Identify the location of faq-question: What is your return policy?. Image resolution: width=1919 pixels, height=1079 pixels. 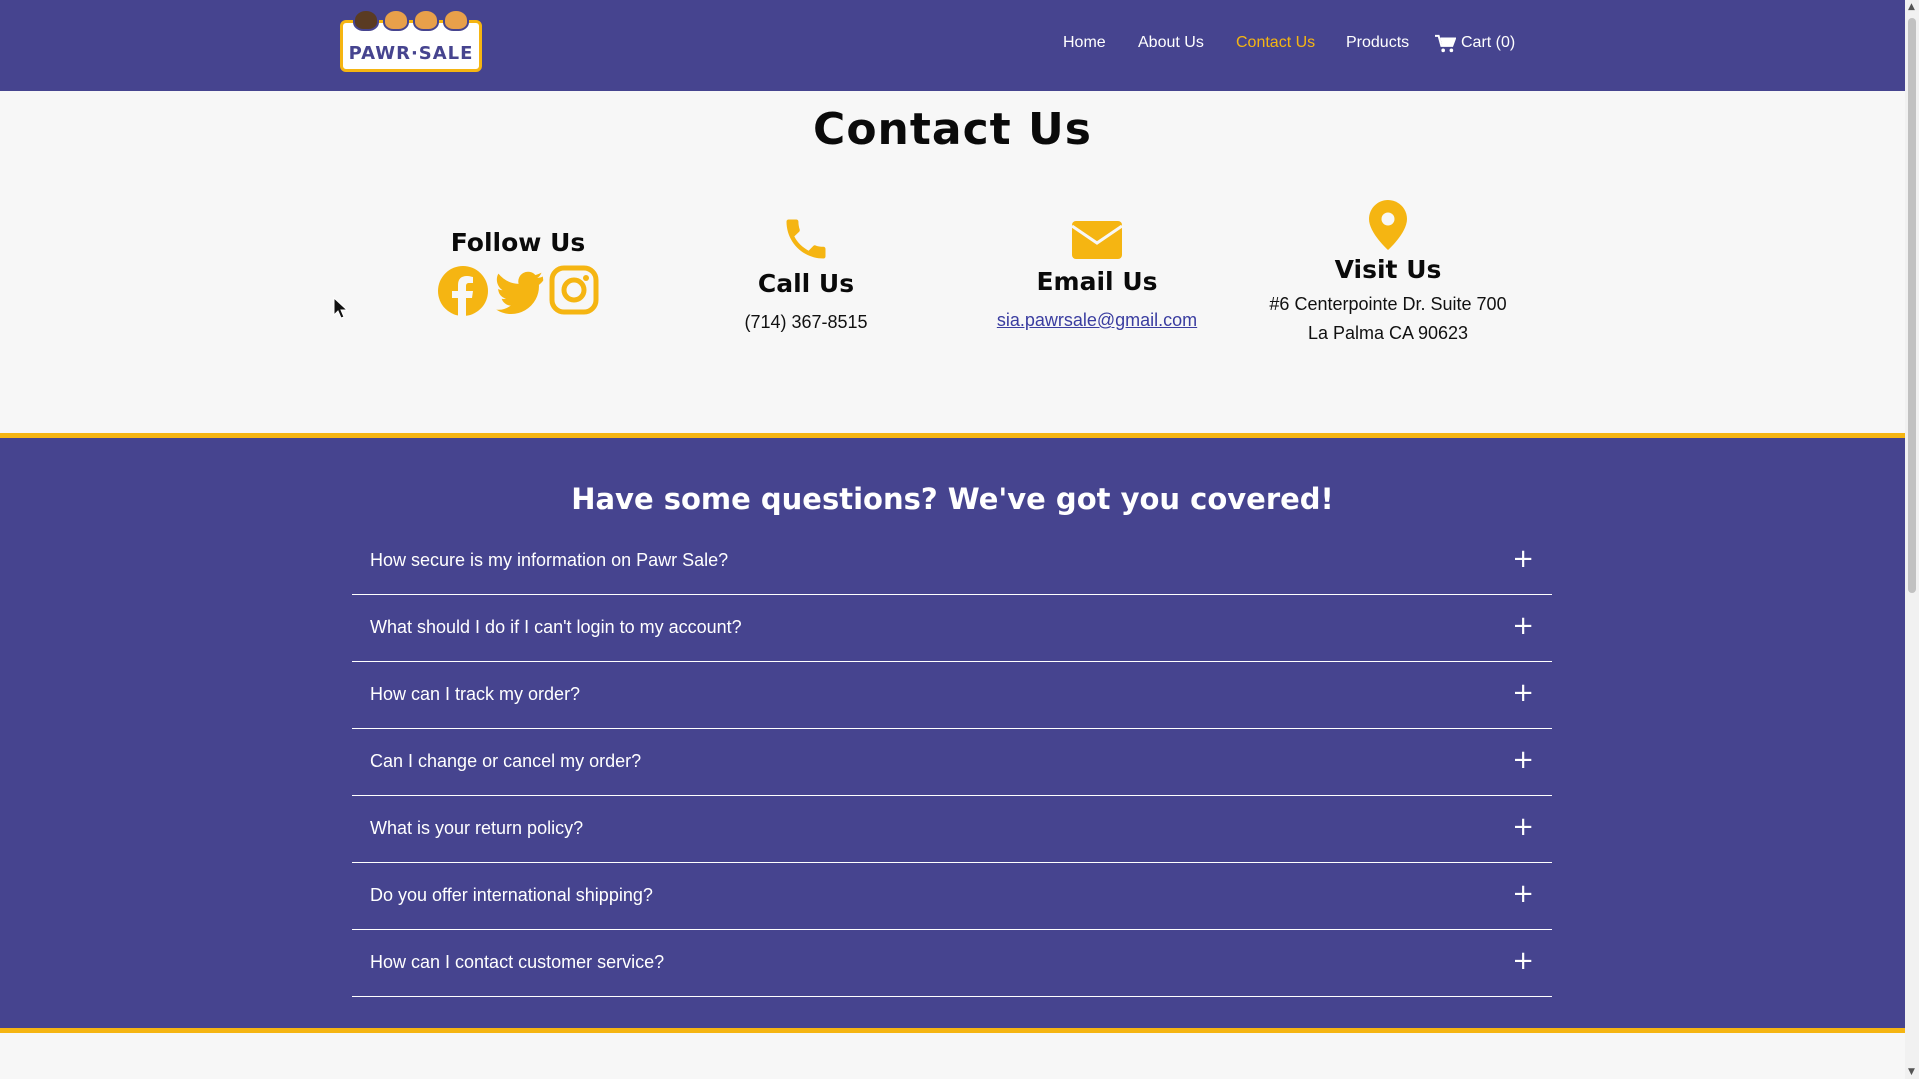
(477, 828).